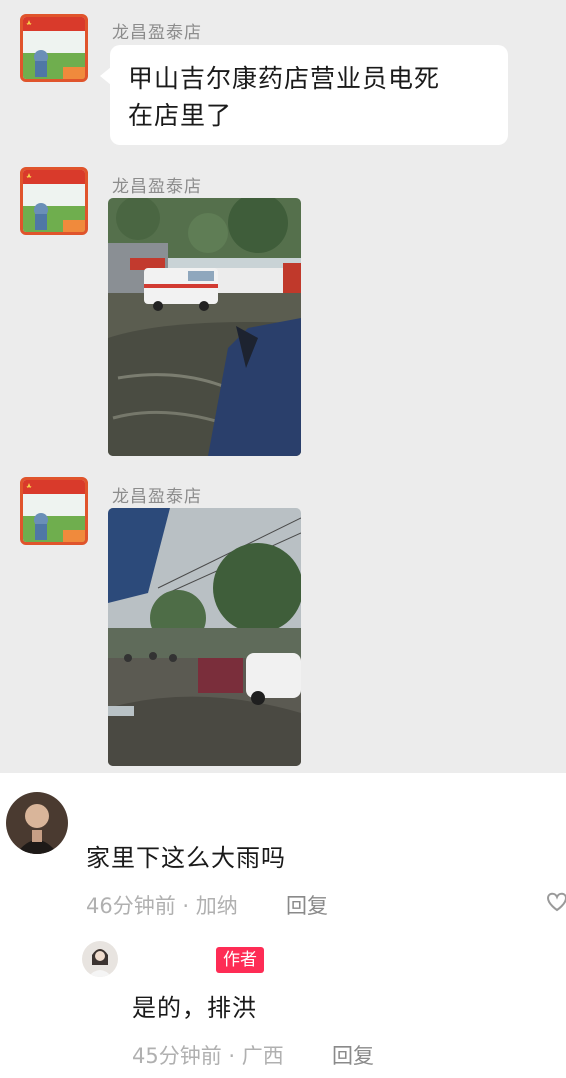 The height and width of the screenshot is (1078, 566). What do you see at coordinates (37, 823) in the screenshot?
I see `commenter-avatar` at bounding box center [37, 823].